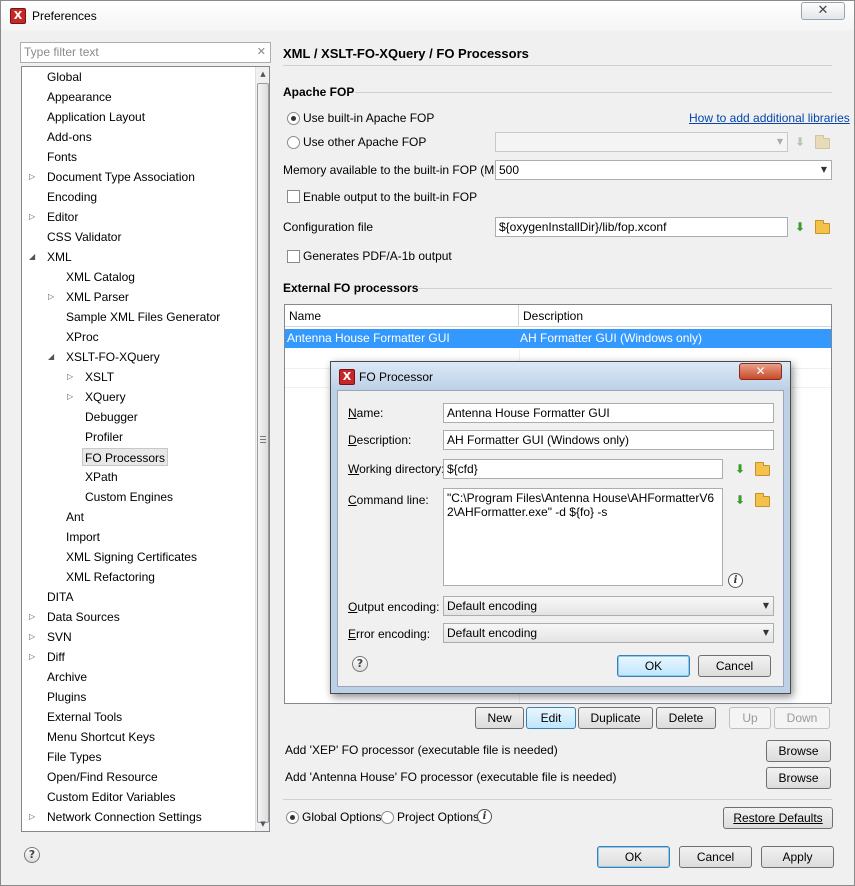  What do you see at coordinates (129, 497) in the screenshot?
I see `tree-item-custom-engines: Custom Engines` at bounding box center [129, 497].